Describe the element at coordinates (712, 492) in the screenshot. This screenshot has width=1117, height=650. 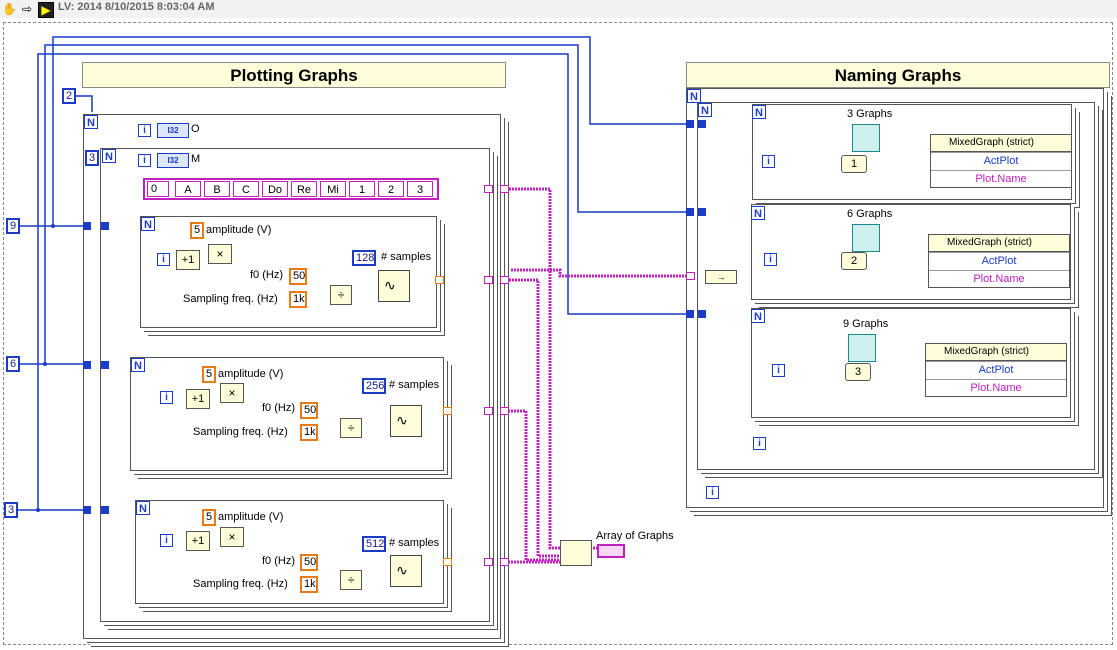
I see `right-outer-iteration-terminal: i` at that location.